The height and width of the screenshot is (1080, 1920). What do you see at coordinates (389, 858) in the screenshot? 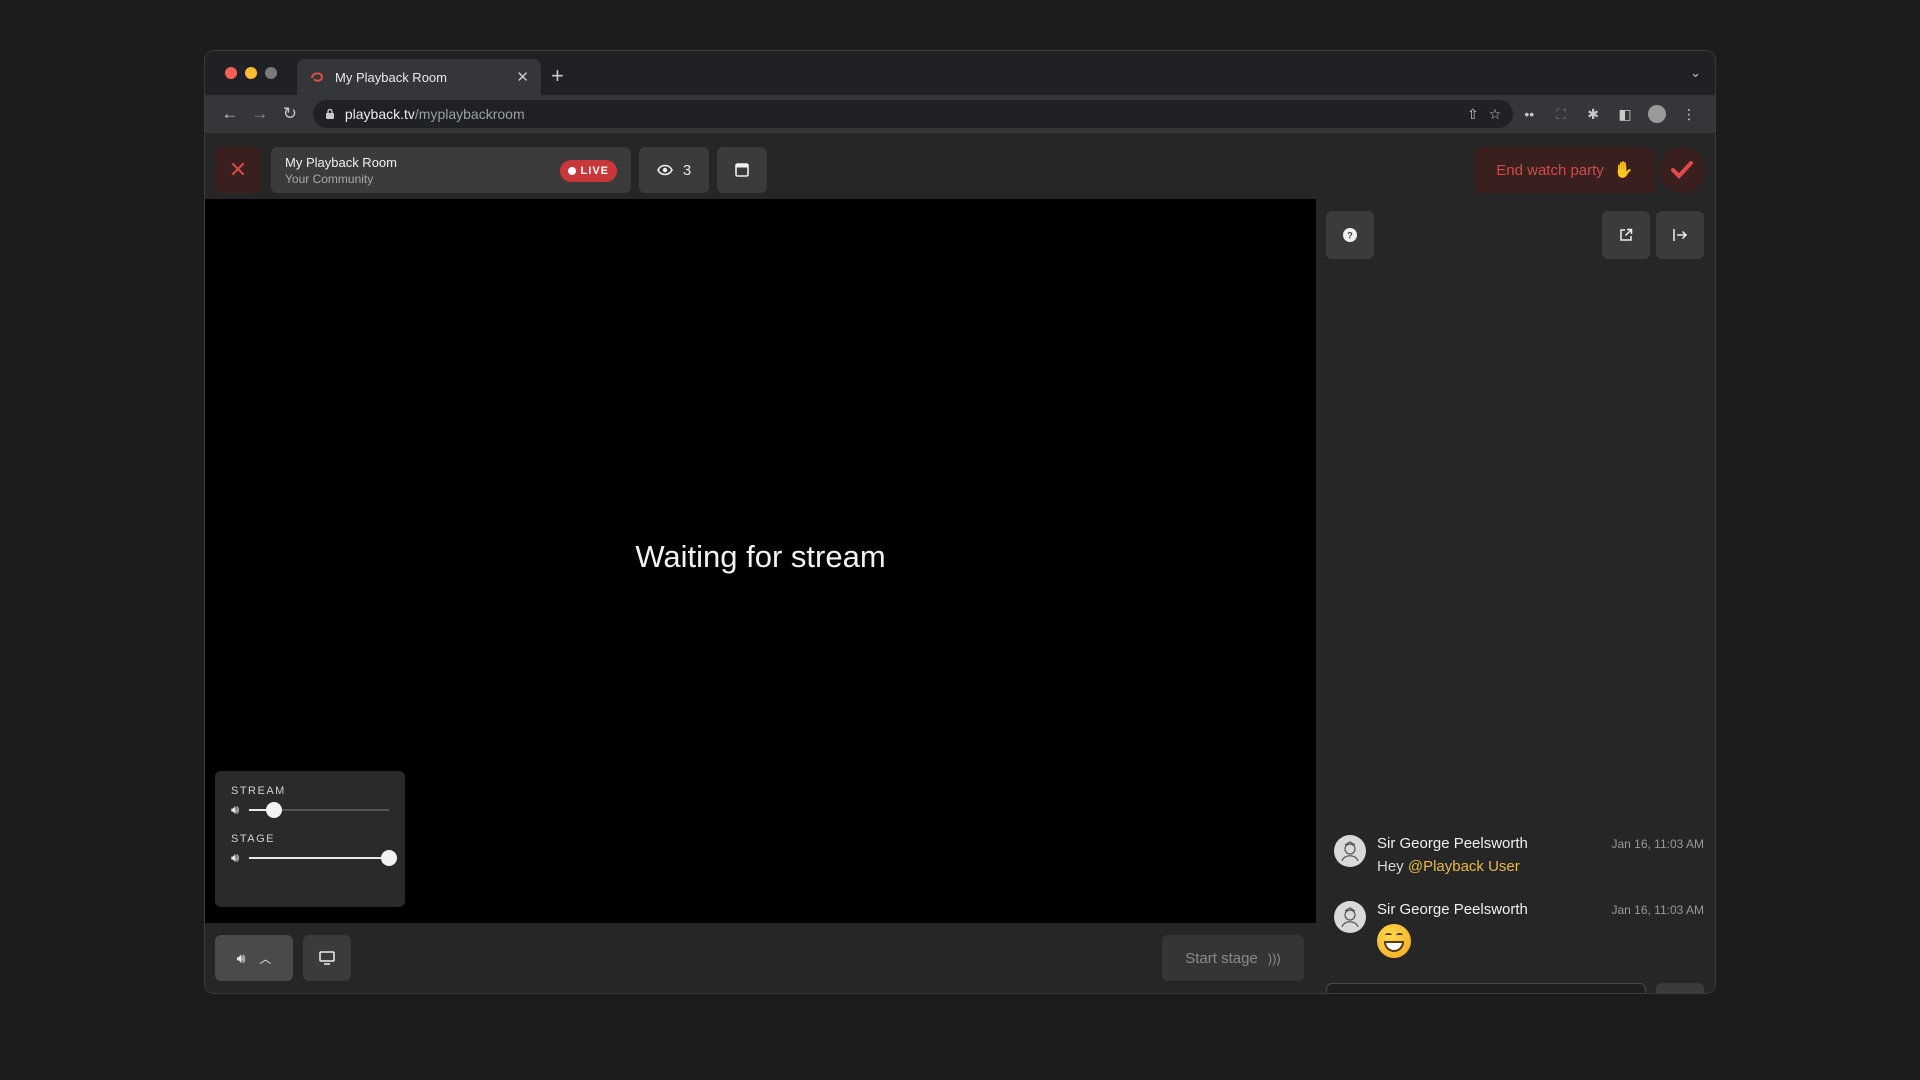
I see `stage-volume-knob` at bounding box center [389, 858].